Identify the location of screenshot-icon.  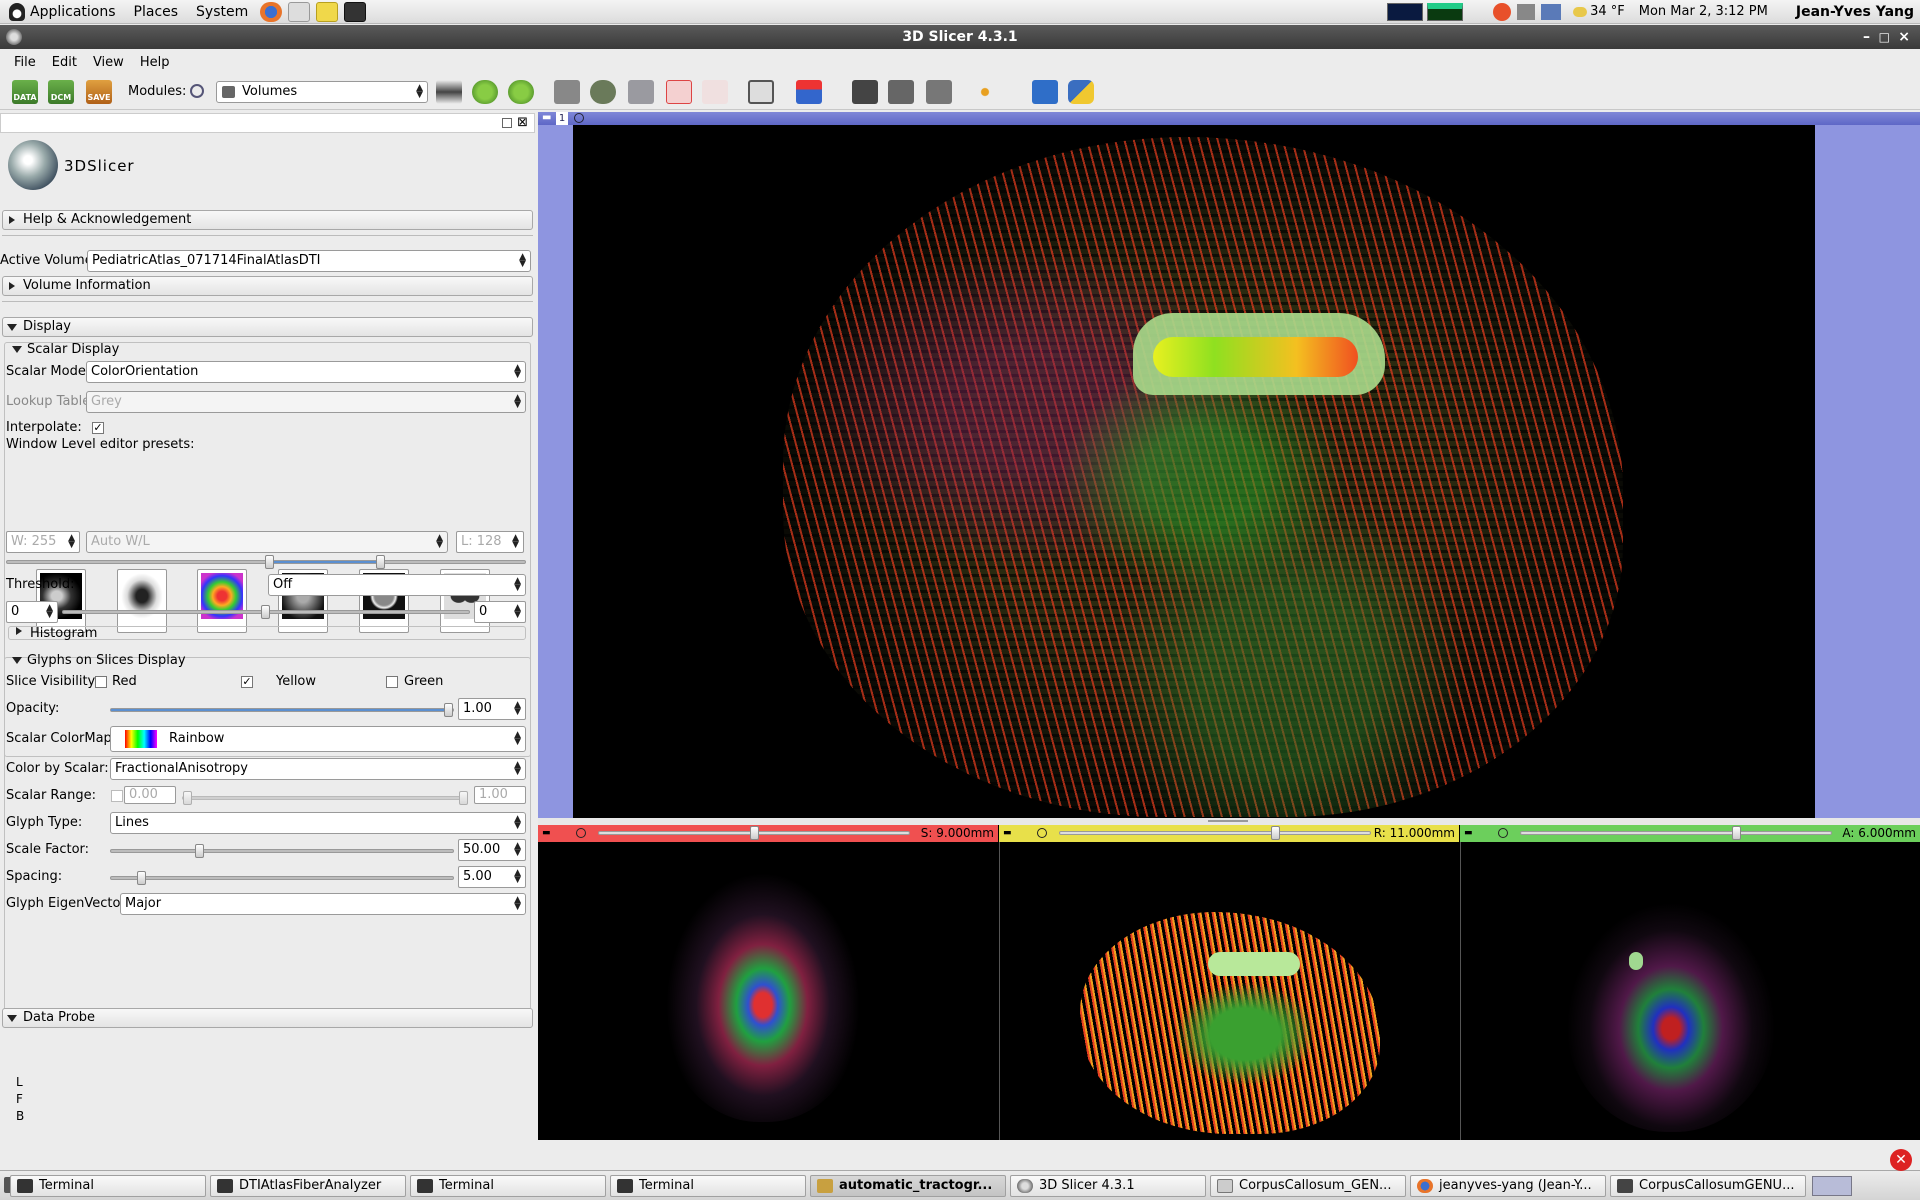
(865, 92).